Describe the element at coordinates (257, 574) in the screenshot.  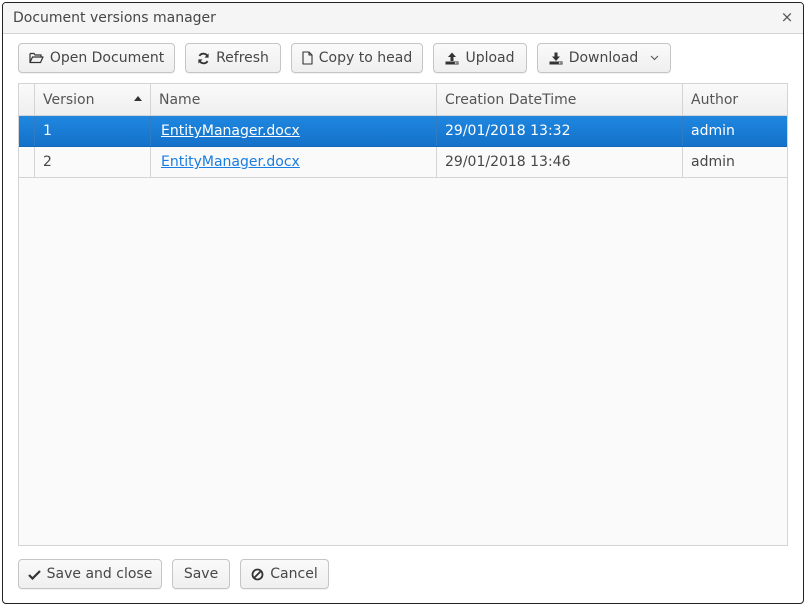
I see `ban-icon` at that location.